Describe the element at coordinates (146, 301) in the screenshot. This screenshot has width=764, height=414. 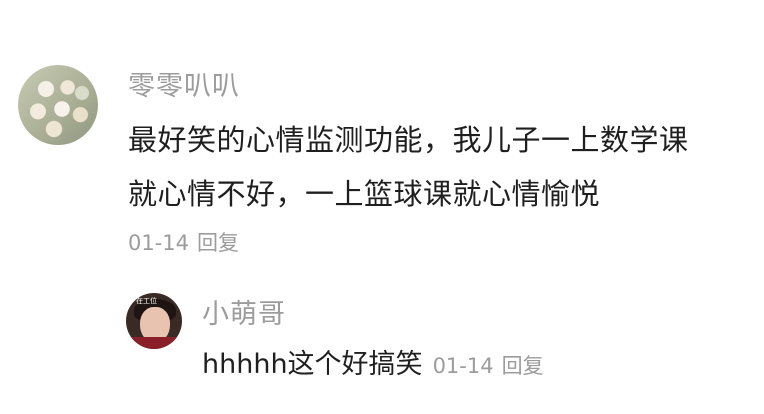
I see `avatar-caption: 在工位` at that location.